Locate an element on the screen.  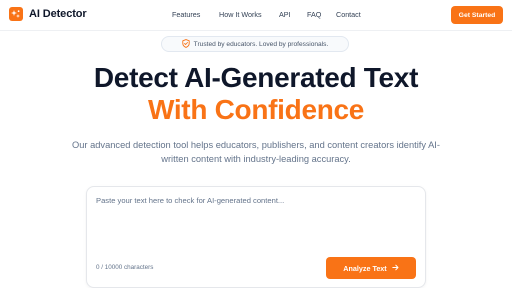
hero-title: Detect AI-Generated Text is located at coordinates (256, 77).